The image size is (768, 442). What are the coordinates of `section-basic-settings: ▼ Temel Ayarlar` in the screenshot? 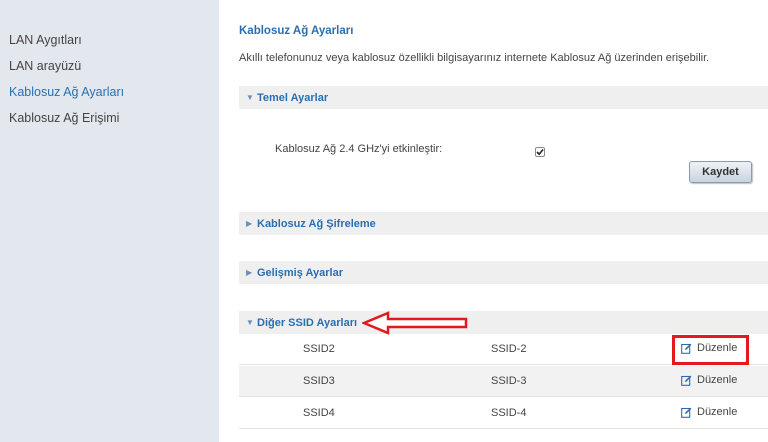 It's located at (503, 97).